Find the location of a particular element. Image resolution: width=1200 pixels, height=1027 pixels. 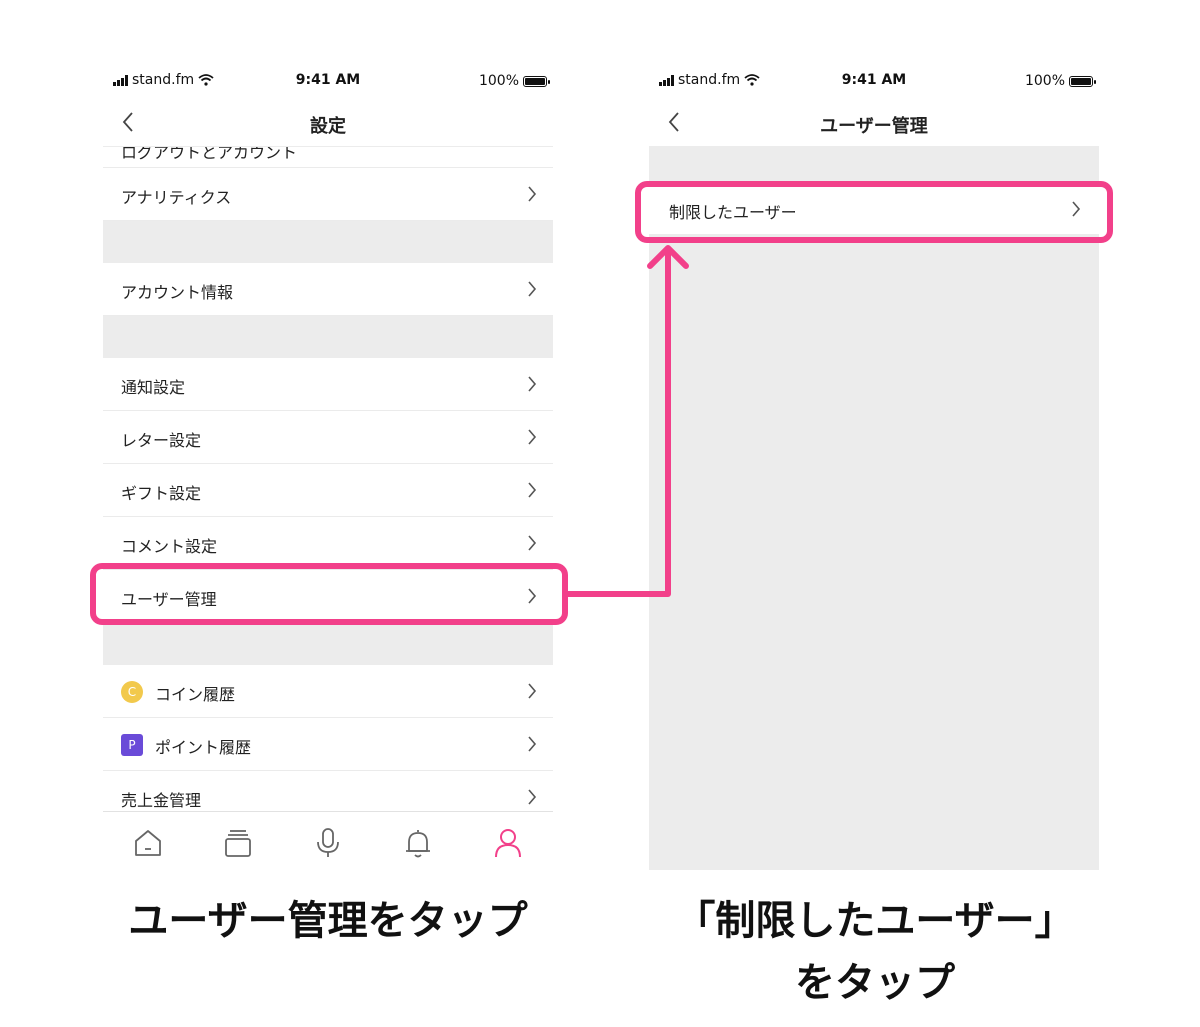

caption-right-line1: 「制限したユーザー」 is located at coordinates (875, 921).